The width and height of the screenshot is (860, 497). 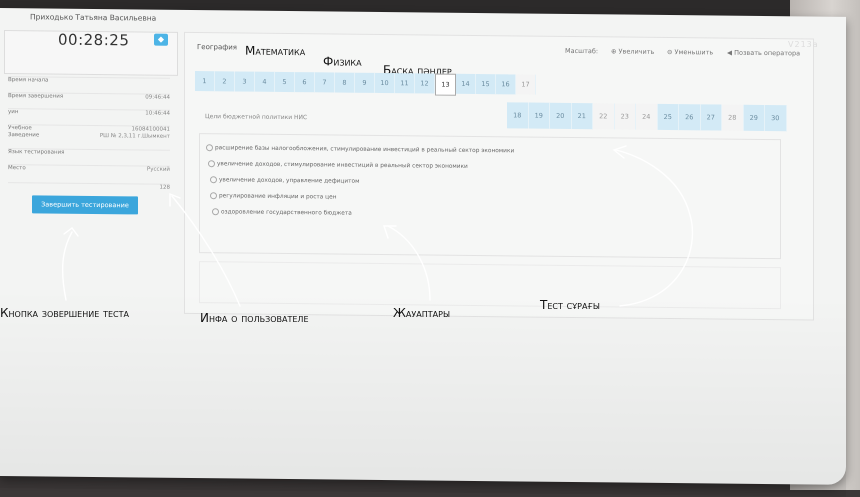 I want to click on question-number-23: 23, so click(x=625, y=116).